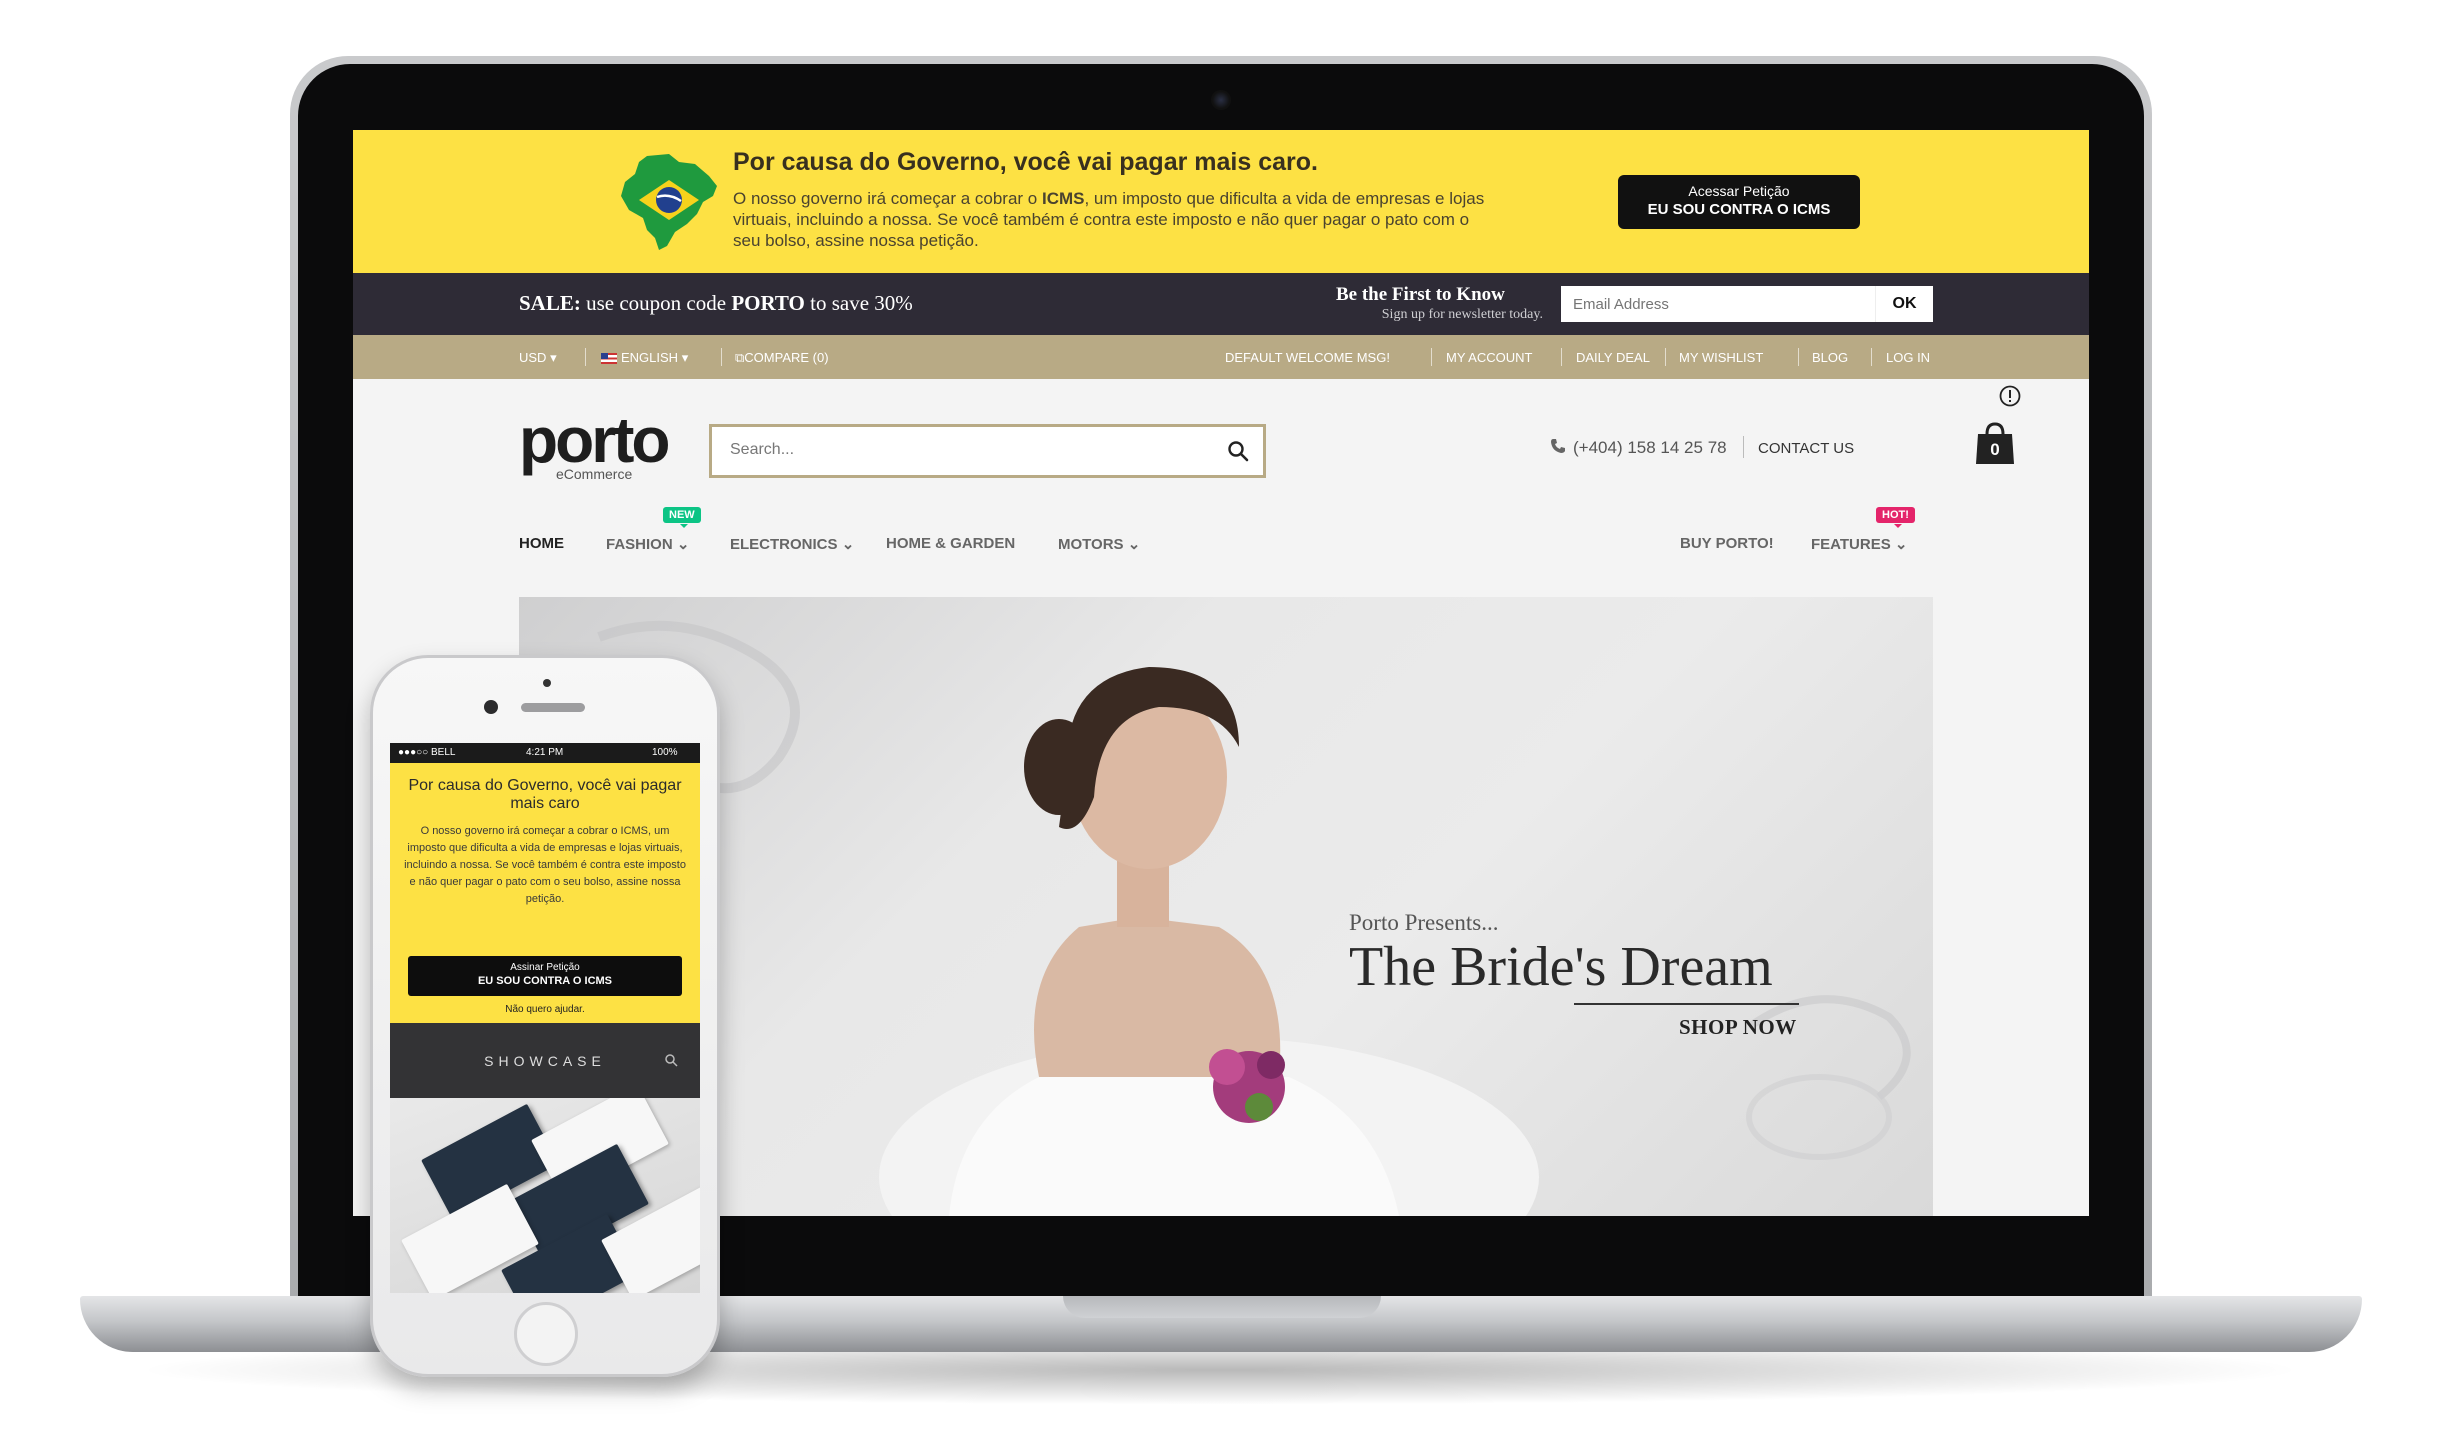 The image size is (2441, 1441). What do you see at coordinates (1738, 1027) in the screenshot?
I see `shop-now-button: SHOP NOW` at bounding box center [1738, 1027].